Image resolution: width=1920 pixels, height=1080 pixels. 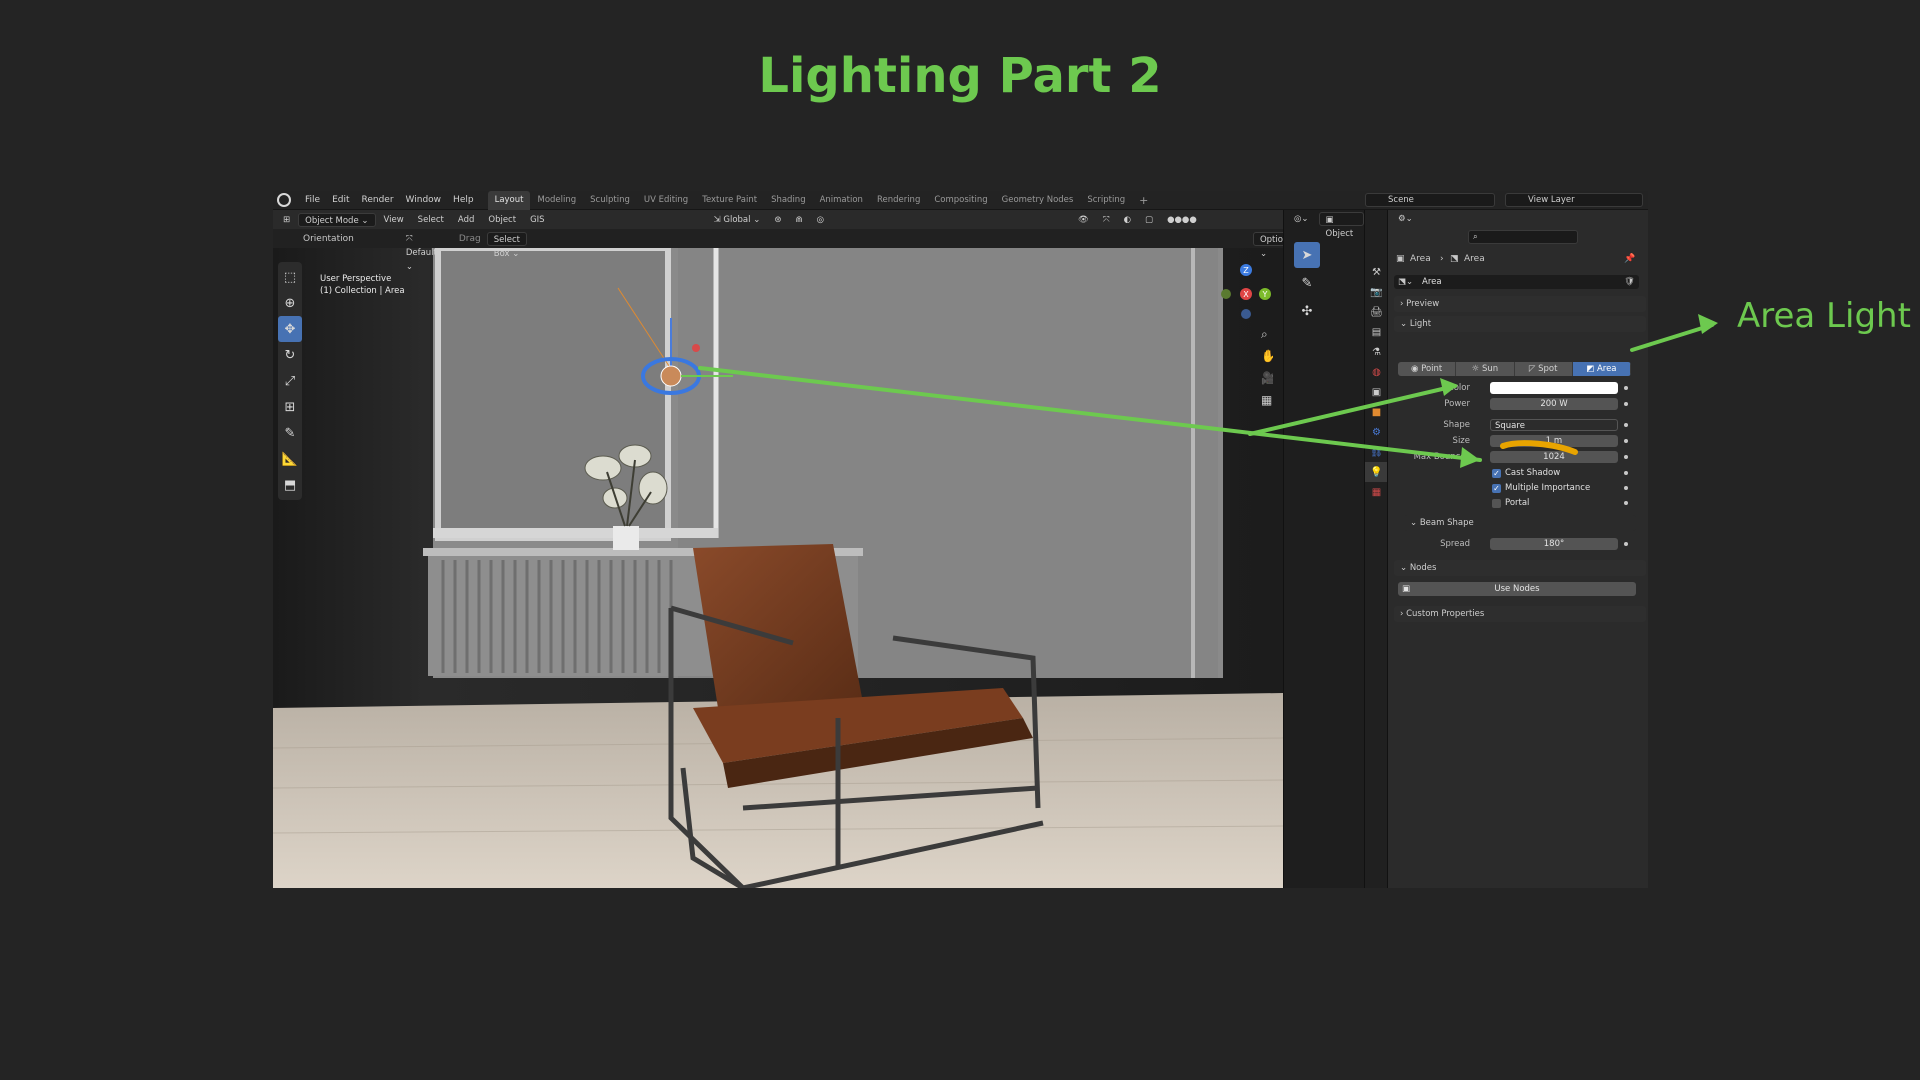 What do you see at coordinates (1626, 425) in the screenshot?
I see `shape-keyframe-dot` at bounding box center [1626, 425].